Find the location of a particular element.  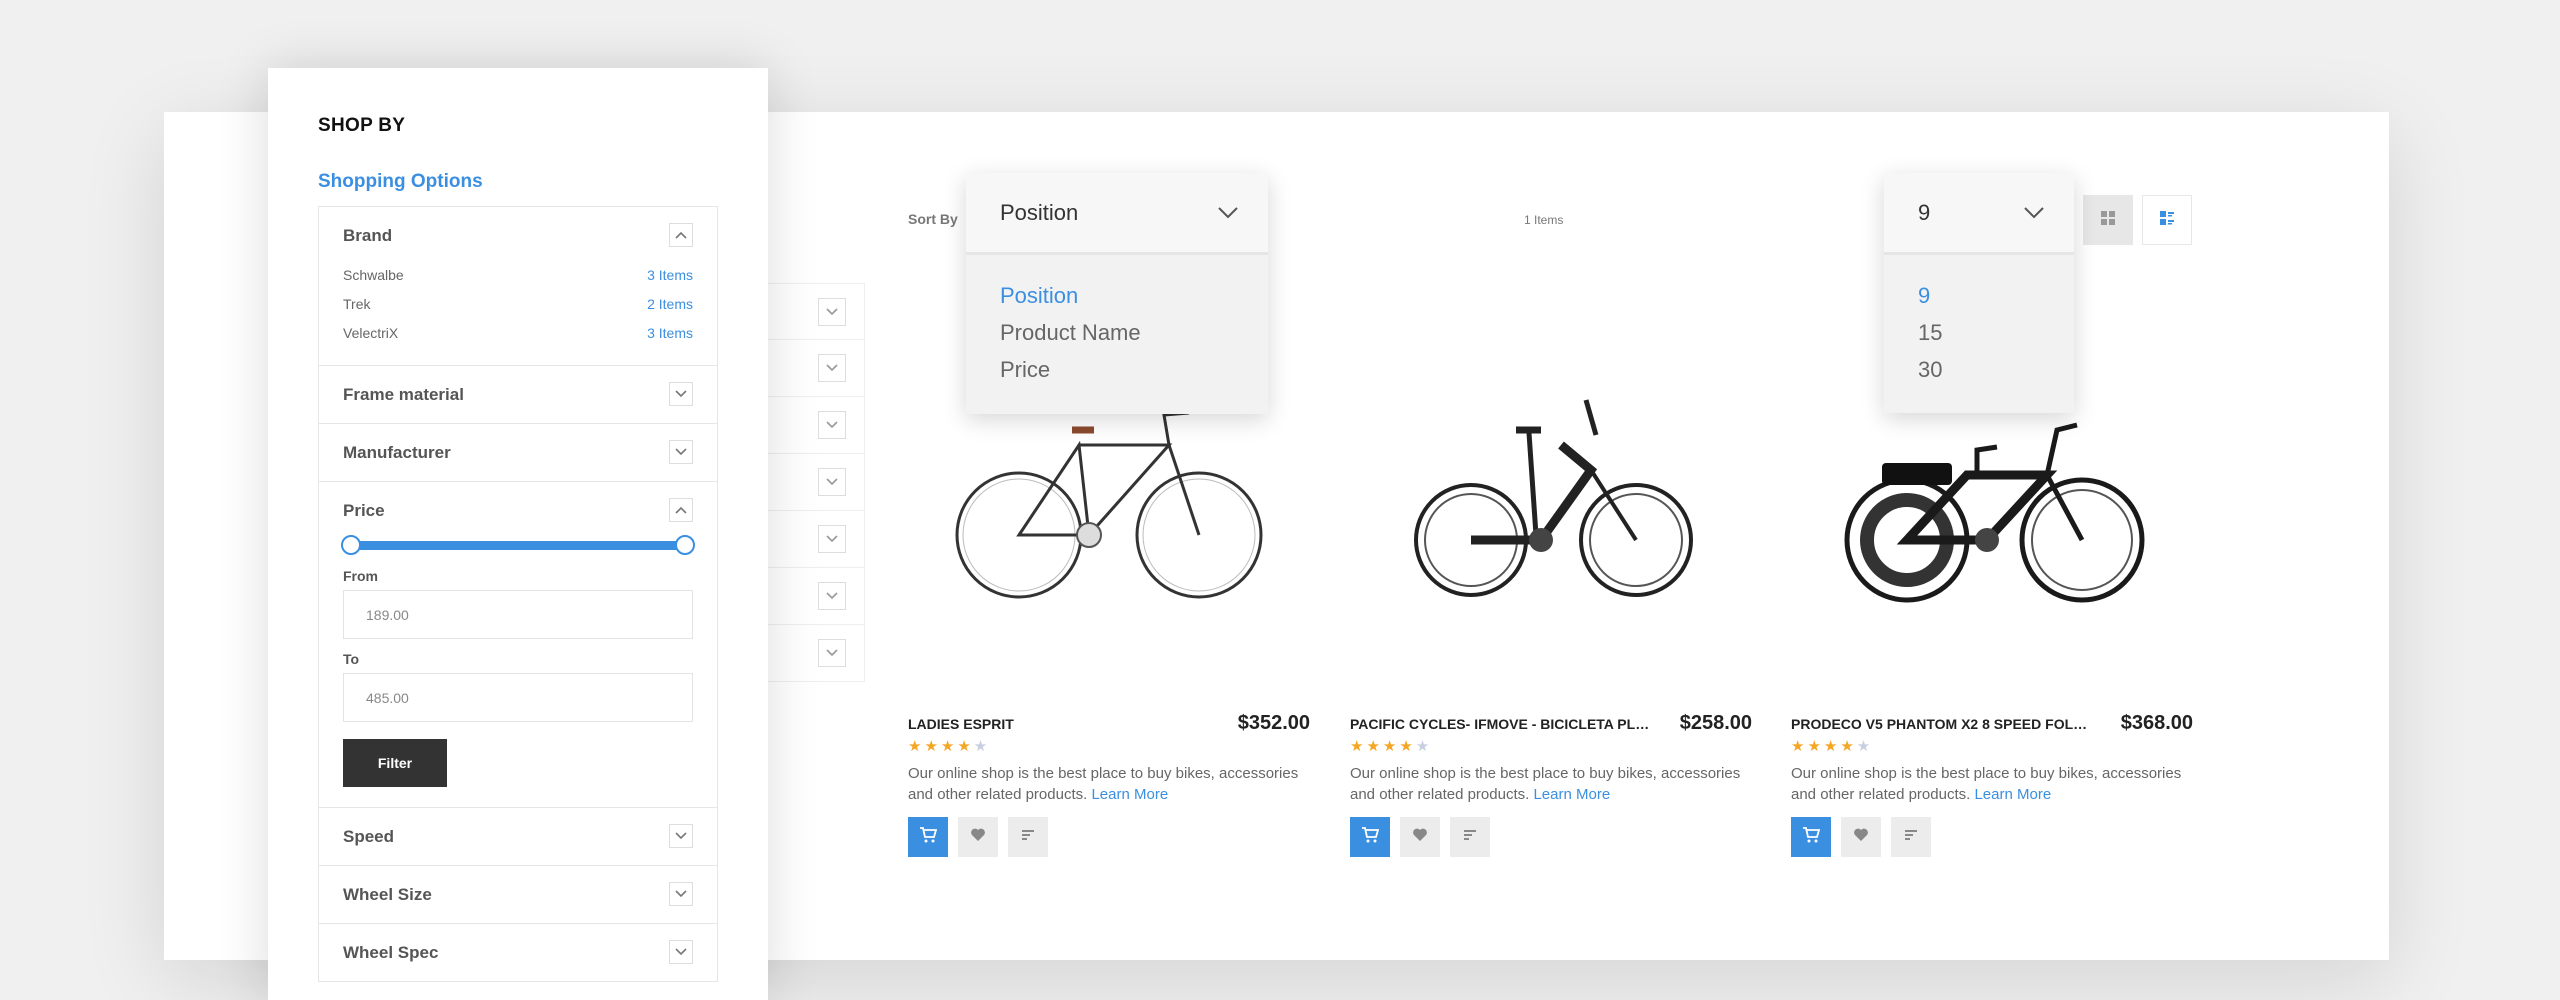

brand-name: Trek is located at coordinates (357, 303).